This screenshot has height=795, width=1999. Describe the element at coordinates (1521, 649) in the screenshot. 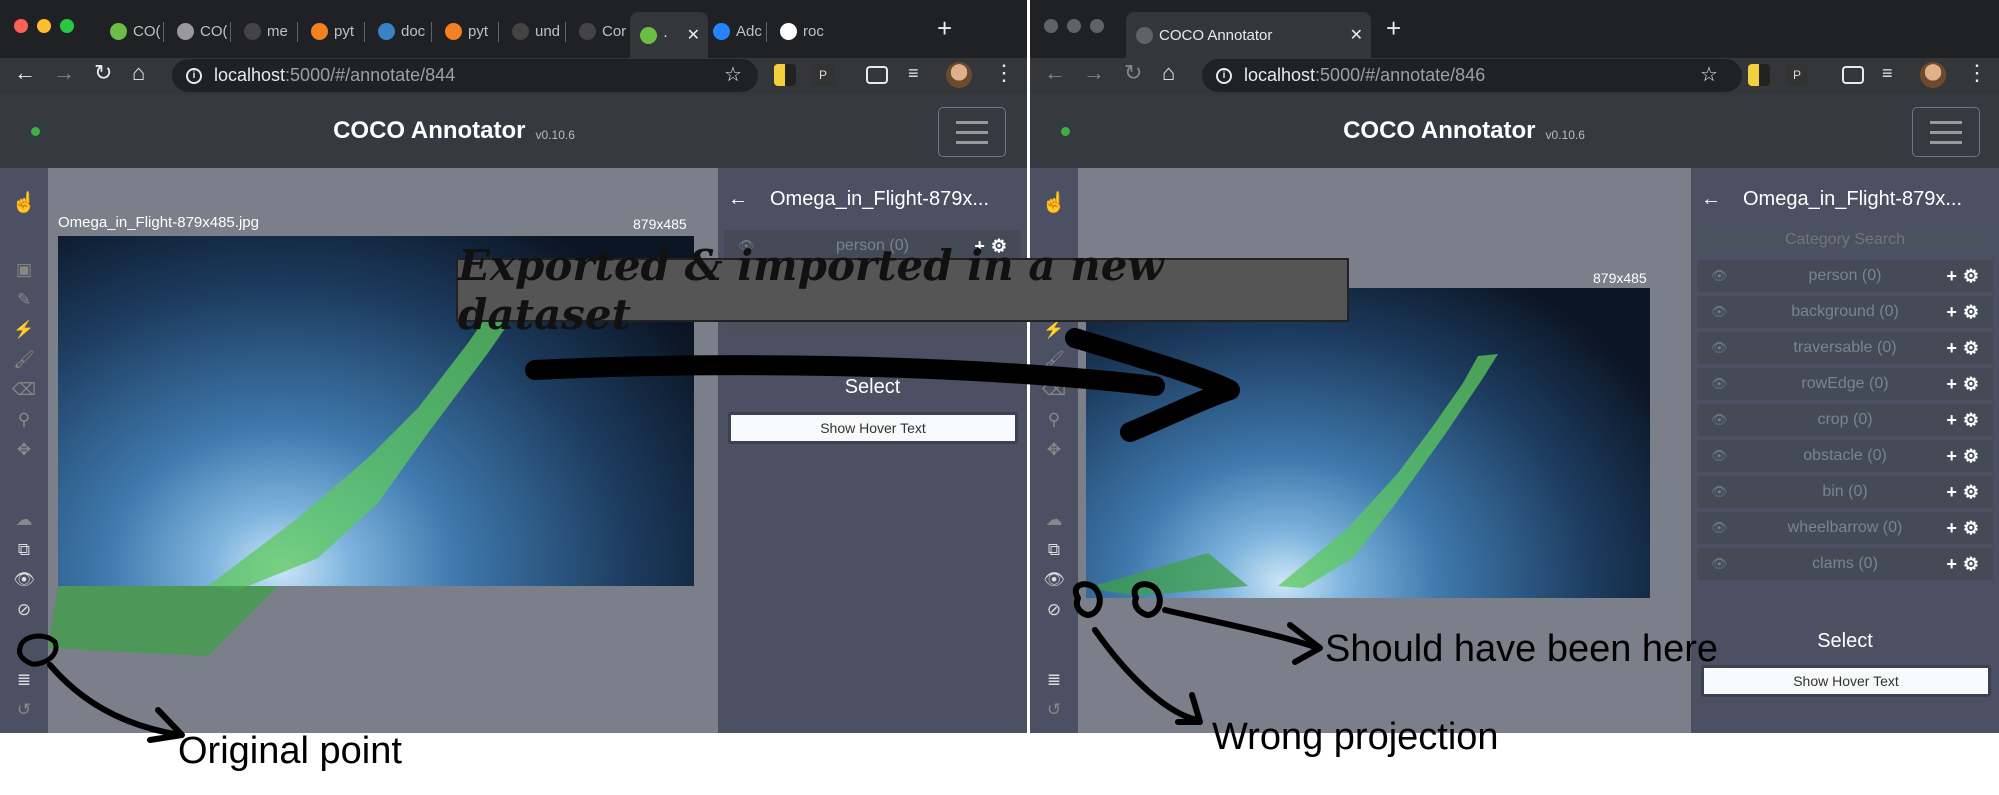

I see `label-should-have-been-here: Should have been here` at that location.